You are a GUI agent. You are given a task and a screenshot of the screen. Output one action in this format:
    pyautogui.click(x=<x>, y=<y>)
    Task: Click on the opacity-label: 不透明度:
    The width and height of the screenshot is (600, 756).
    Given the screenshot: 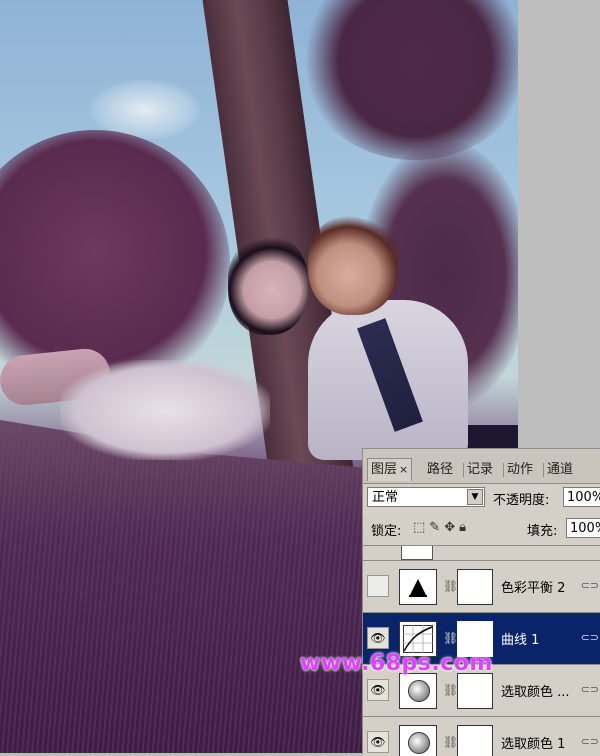 What is the action you would take?
    pyautogui.click(x=521, y=500)
    